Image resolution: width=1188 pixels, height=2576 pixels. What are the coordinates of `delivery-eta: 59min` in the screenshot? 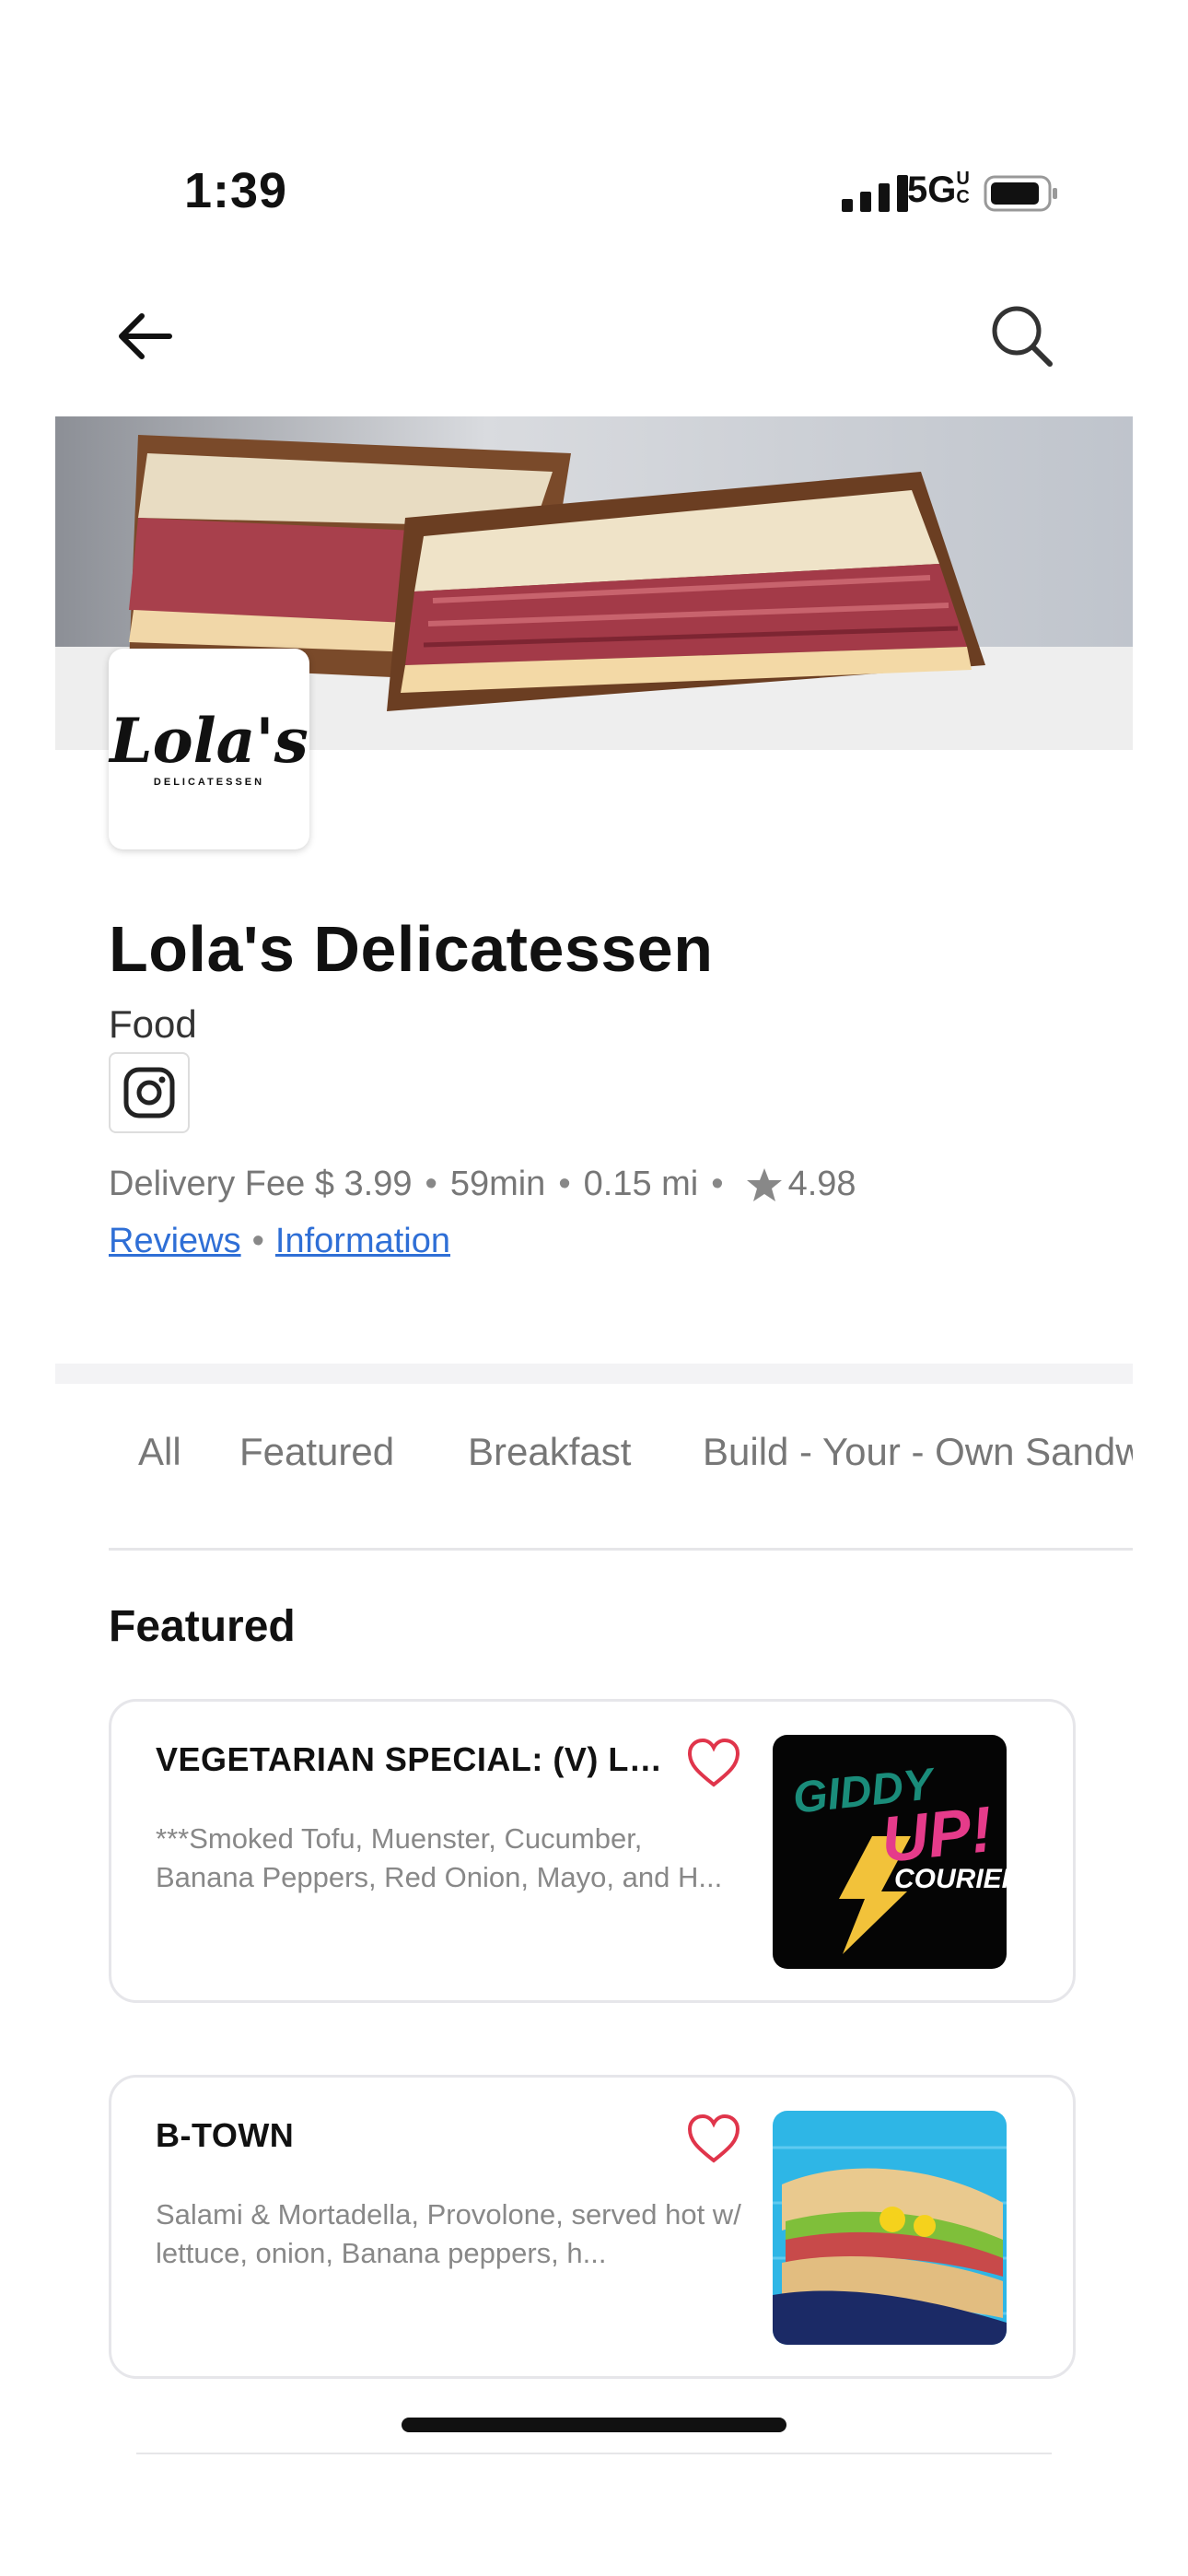 It's located at (497, 1184).